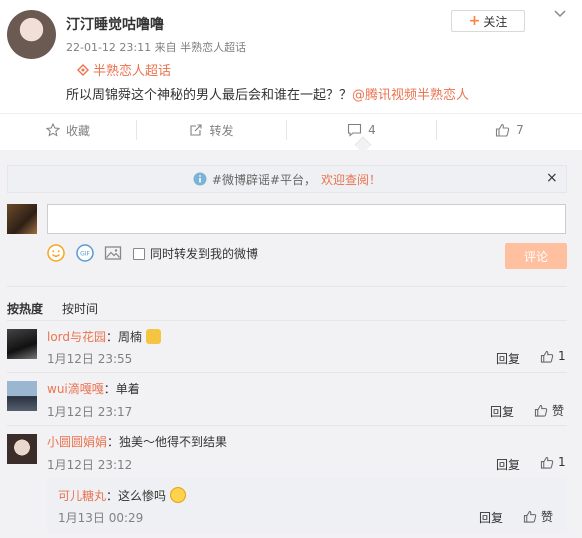 Image resolution: width=582 pixels, height=538 pixels. What do you see at coordinates (90, 412) in the screenshot?
I see `comment-time: 1月12日 23:17` at bounding box center [90, 412].